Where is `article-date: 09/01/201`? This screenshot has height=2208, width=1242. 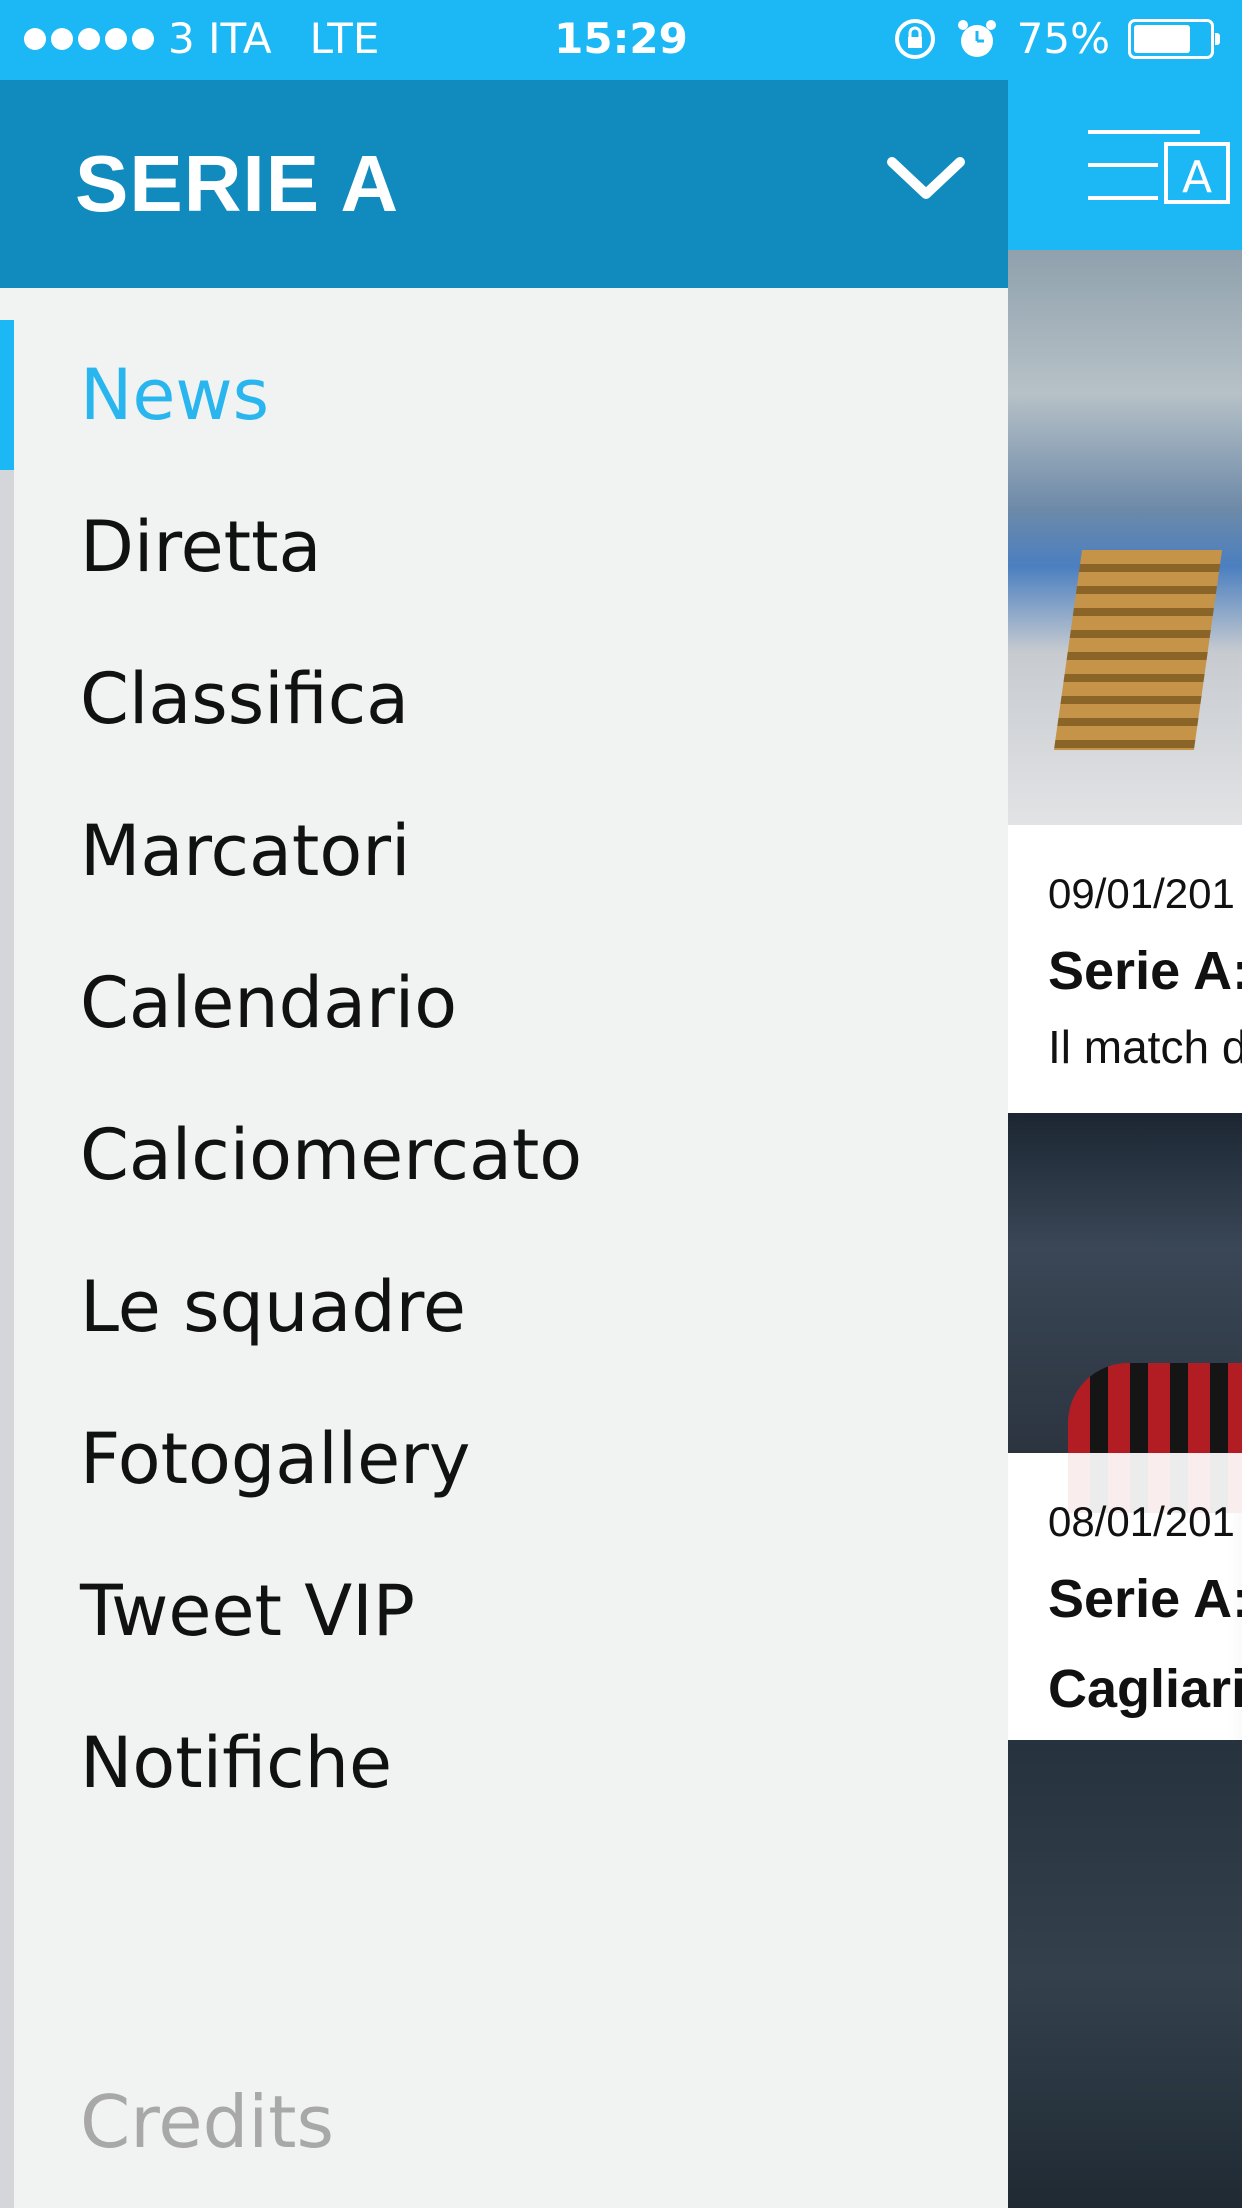 article-date: 09/01/201 is located at coordinates (1141, 893).